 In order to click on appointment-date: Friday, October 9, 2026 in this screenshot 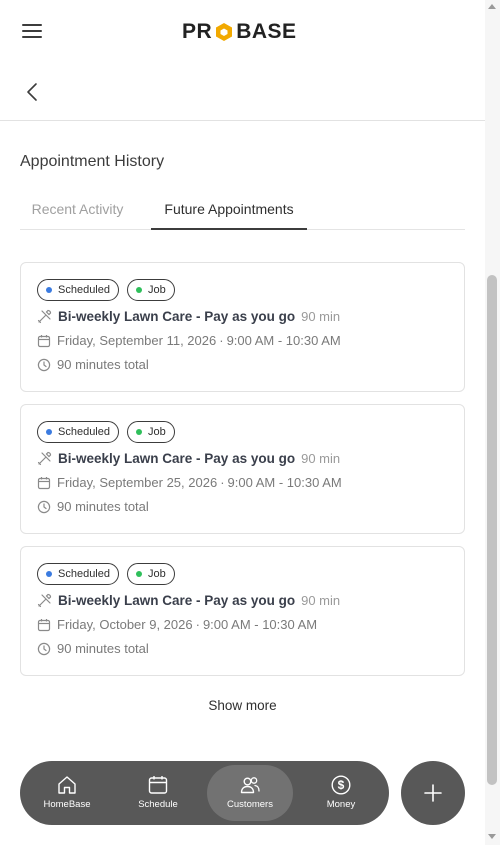, I will do `click(125, 624)`.